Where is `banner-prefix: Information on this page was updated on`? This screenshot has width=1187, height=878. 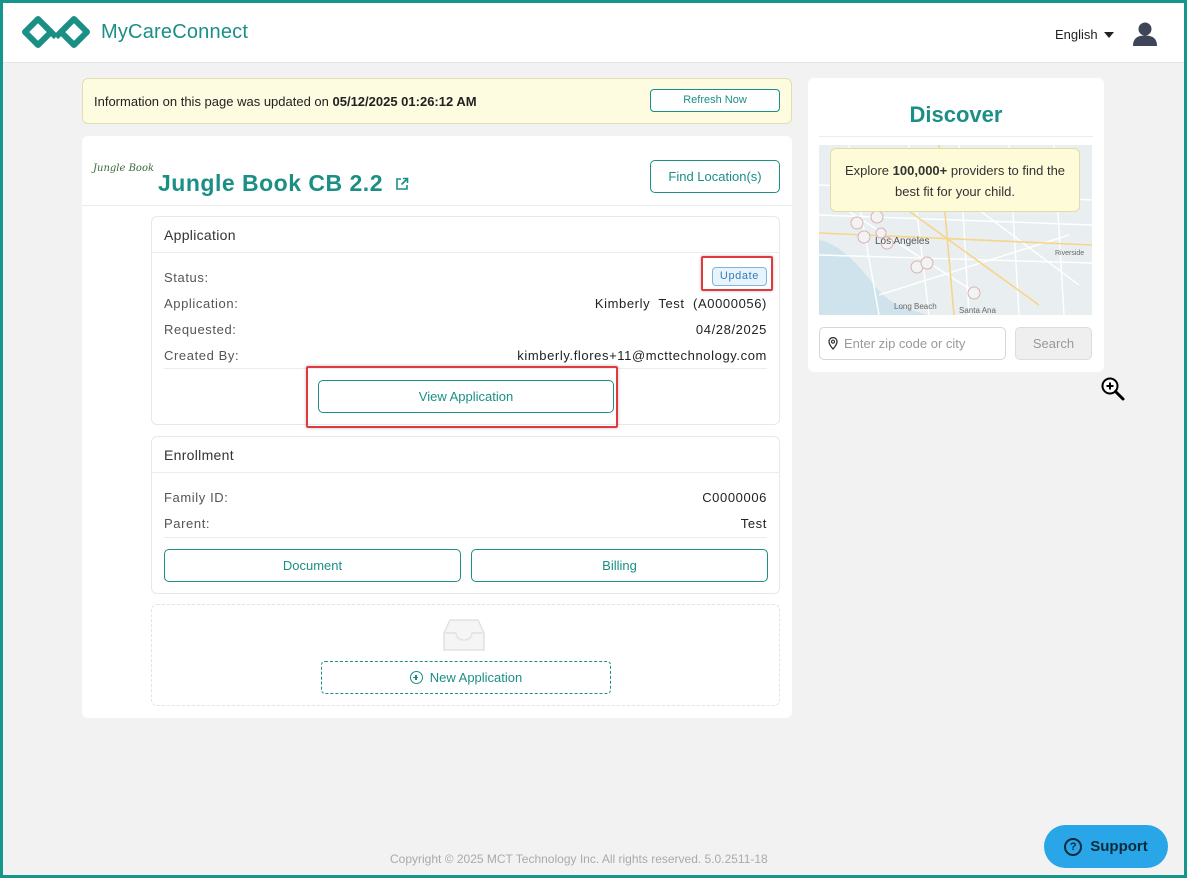
banner-prefix: Information on this page was updated on is located at coordinates (213, 101).